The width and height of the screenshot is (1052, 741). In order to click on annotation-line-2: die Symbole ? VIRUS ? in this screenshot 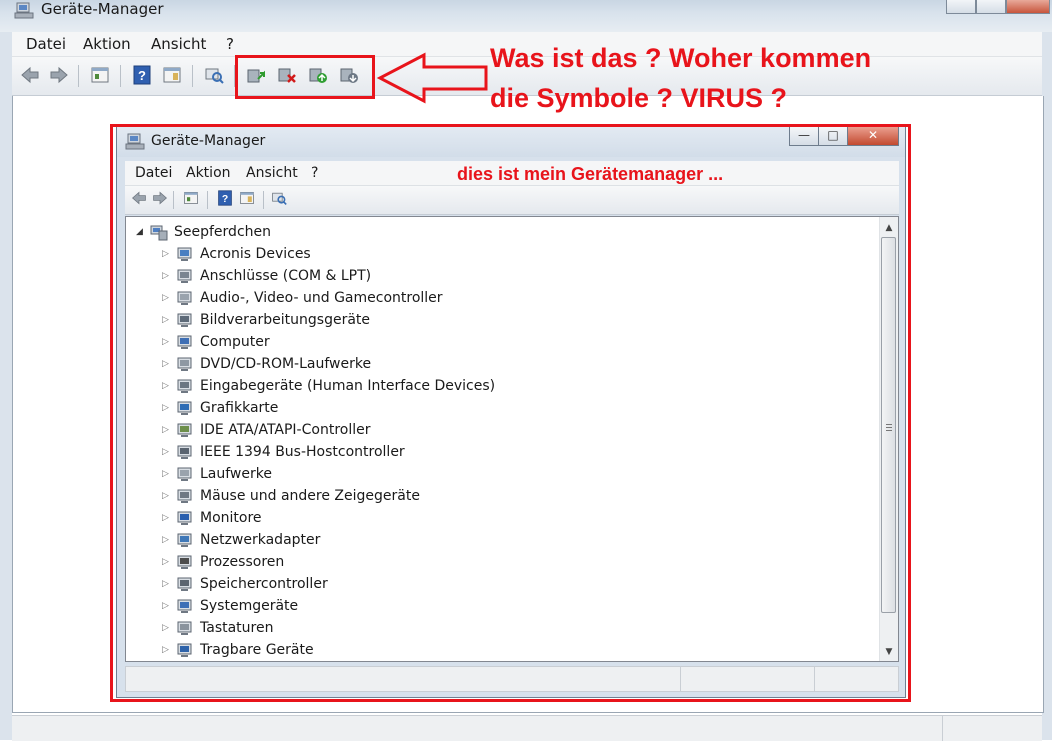, I will do `click(639, 98)`.